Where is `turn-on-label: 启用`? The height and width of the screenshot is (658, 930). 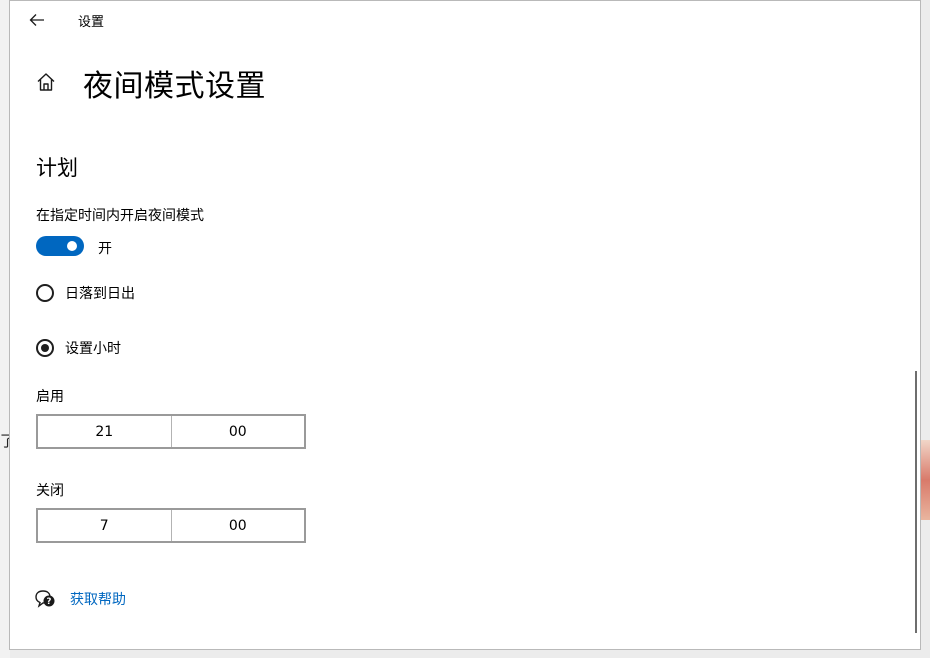 turn-on-label: 启用 is located at coordinates (50, 397).